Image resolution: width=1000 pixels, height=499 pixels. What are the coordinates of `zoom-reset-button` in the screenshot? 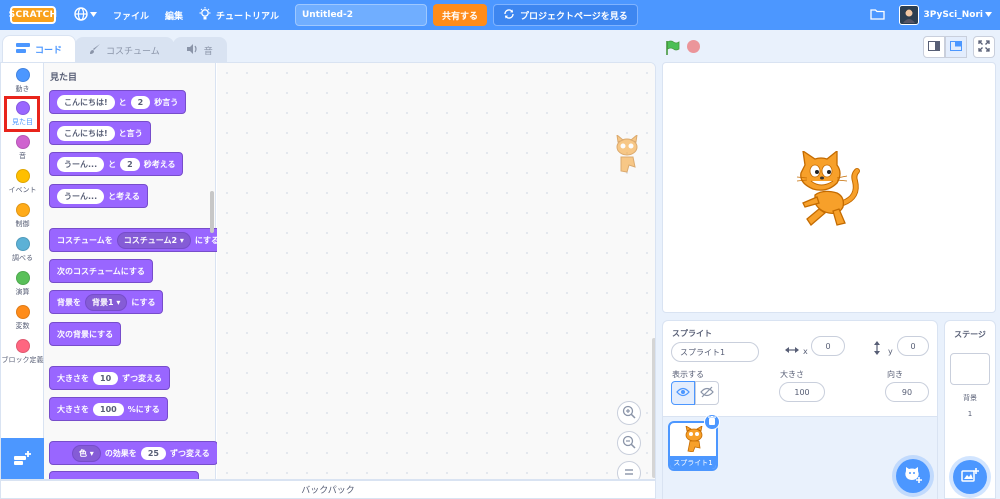 It's located at (629, 470).